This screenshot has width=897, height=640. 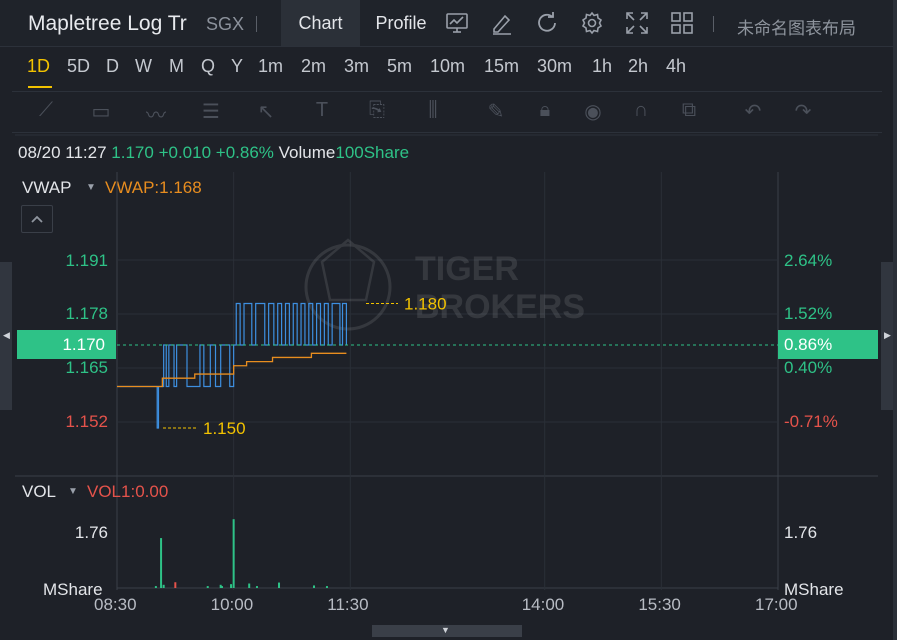 What do you see at coordinates (593, 111) in the screenshot?
I see `eye-icon: ◉` at bounding box center [593, 111].